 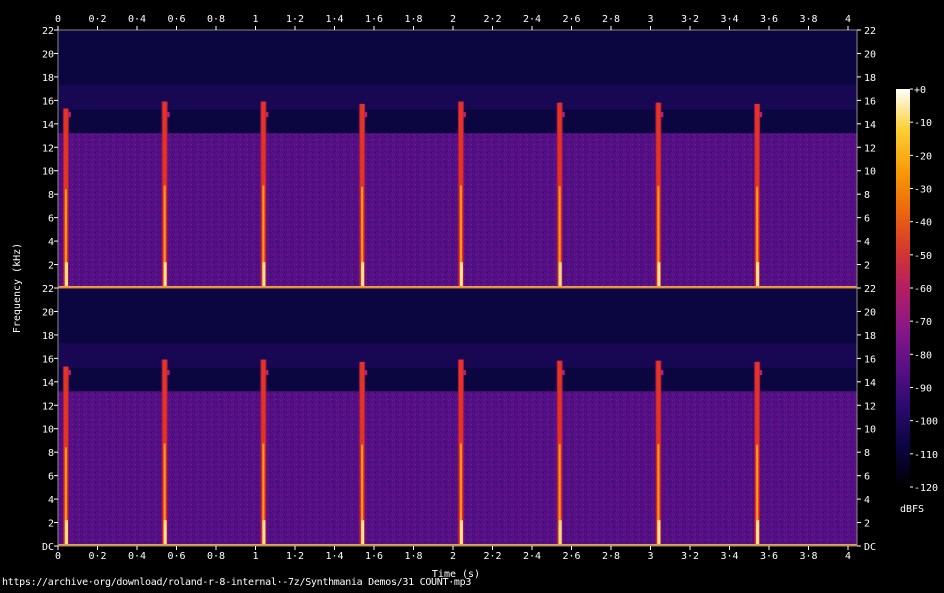 I want to click on colorbar-tick-label: -80, so click(x=923, y=355).